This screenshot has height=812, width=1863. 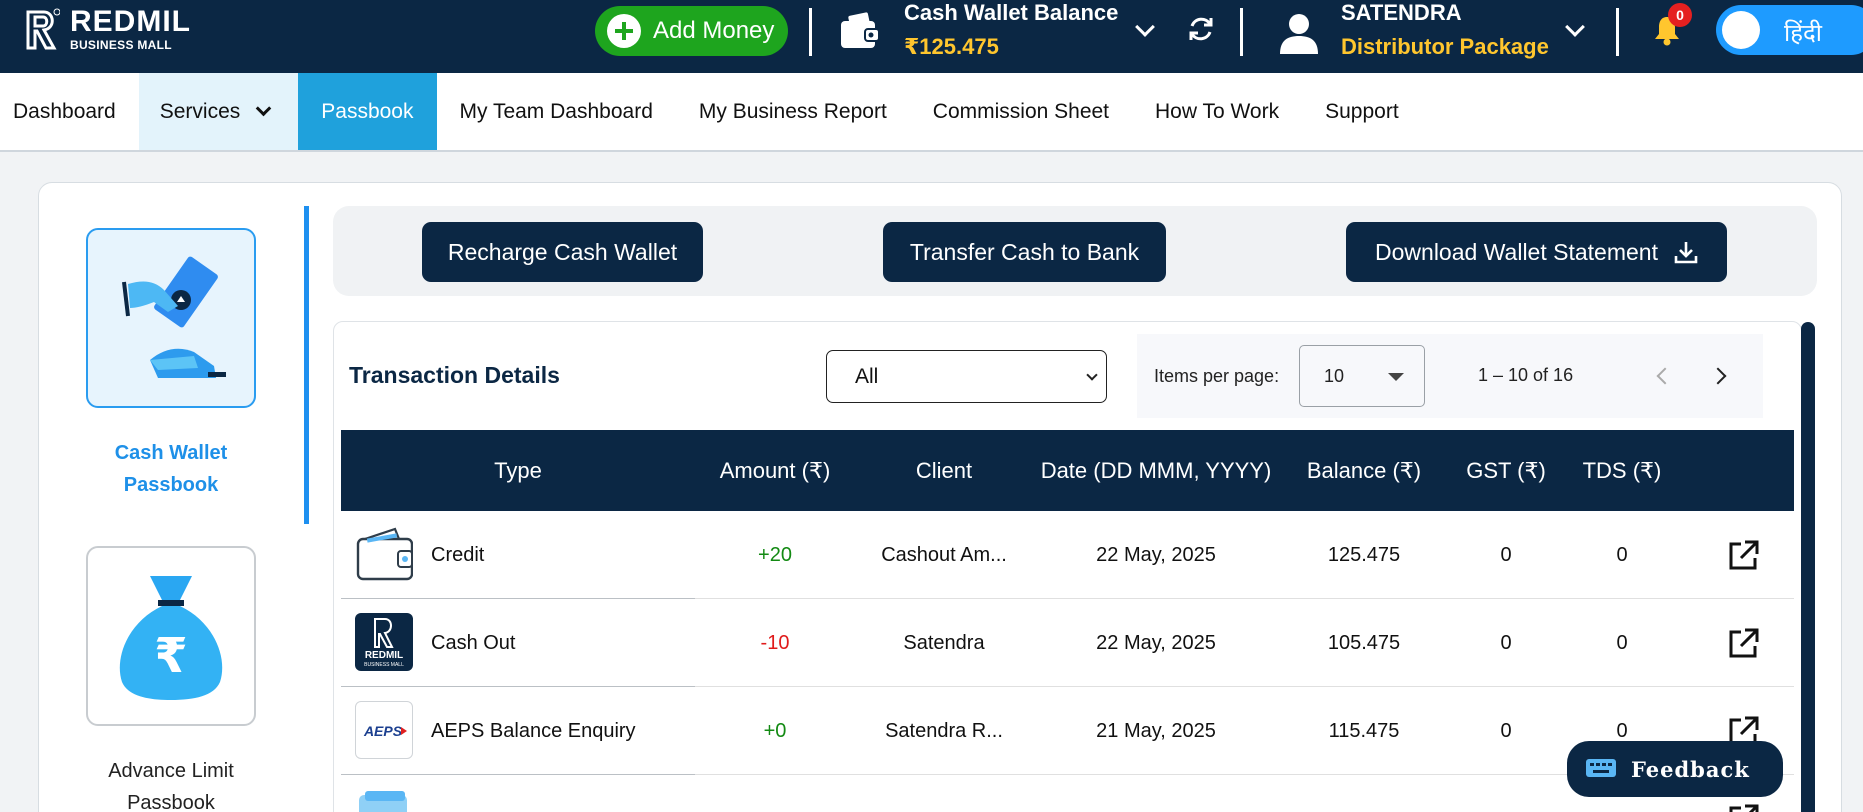 What do you see at coordinates (775, 554) in the screenshot?
I see `cell-amount: +20` at bounding box center [775, 554].